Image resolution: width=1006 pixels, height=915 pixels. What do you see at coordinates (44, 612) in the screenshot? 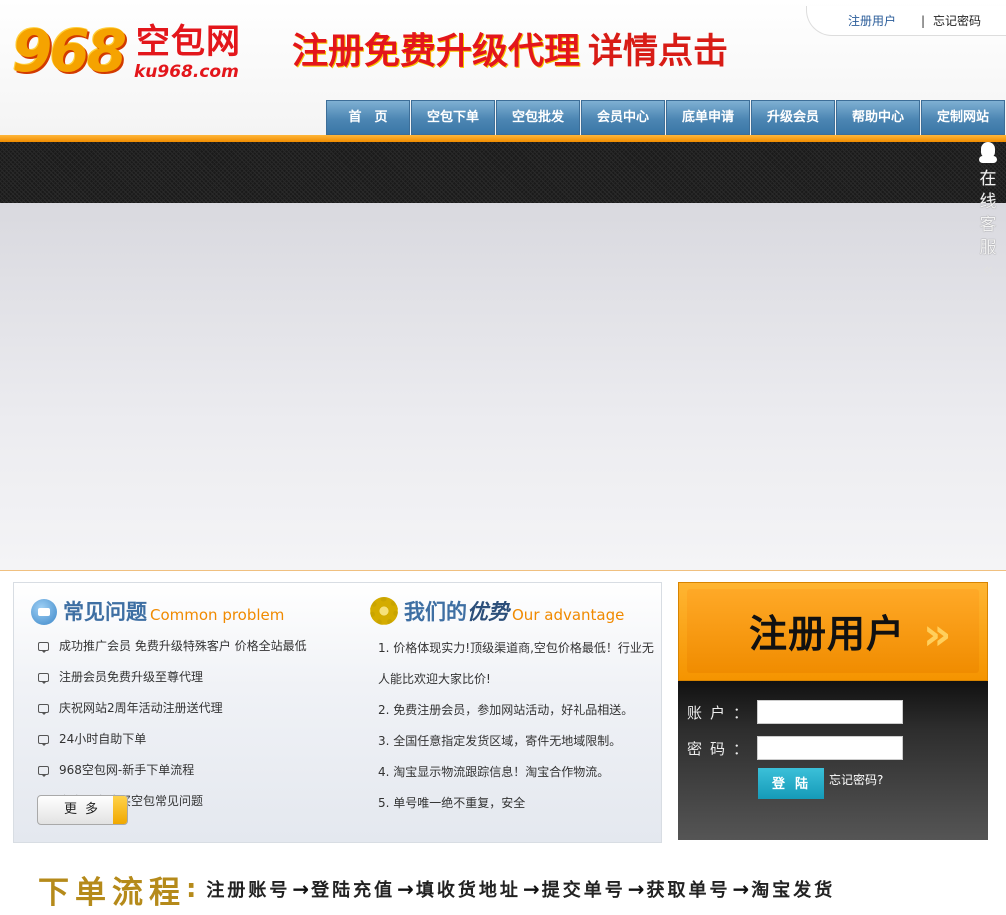
I see `chat-bubble-icon` at bounding box center [44, 612].